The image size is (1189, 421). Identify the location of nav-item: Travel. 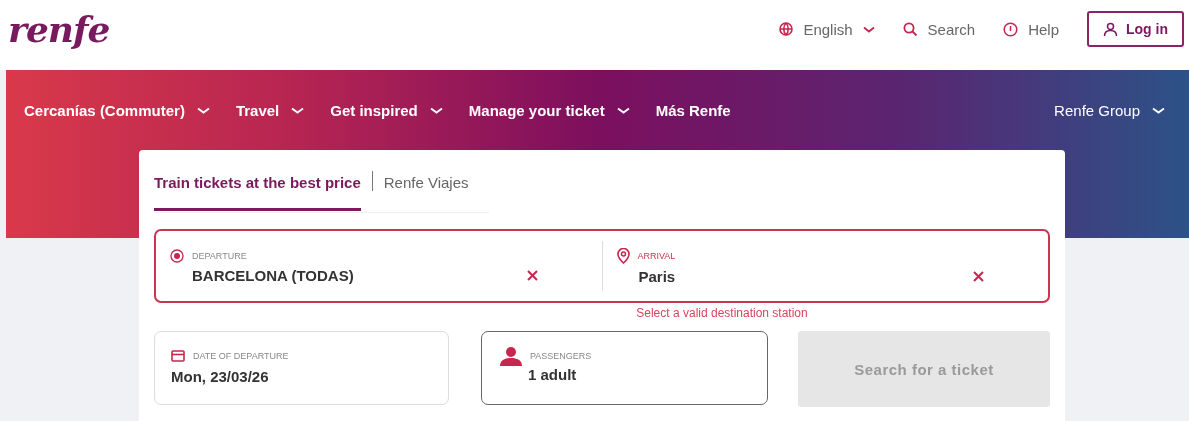
(270, 110).